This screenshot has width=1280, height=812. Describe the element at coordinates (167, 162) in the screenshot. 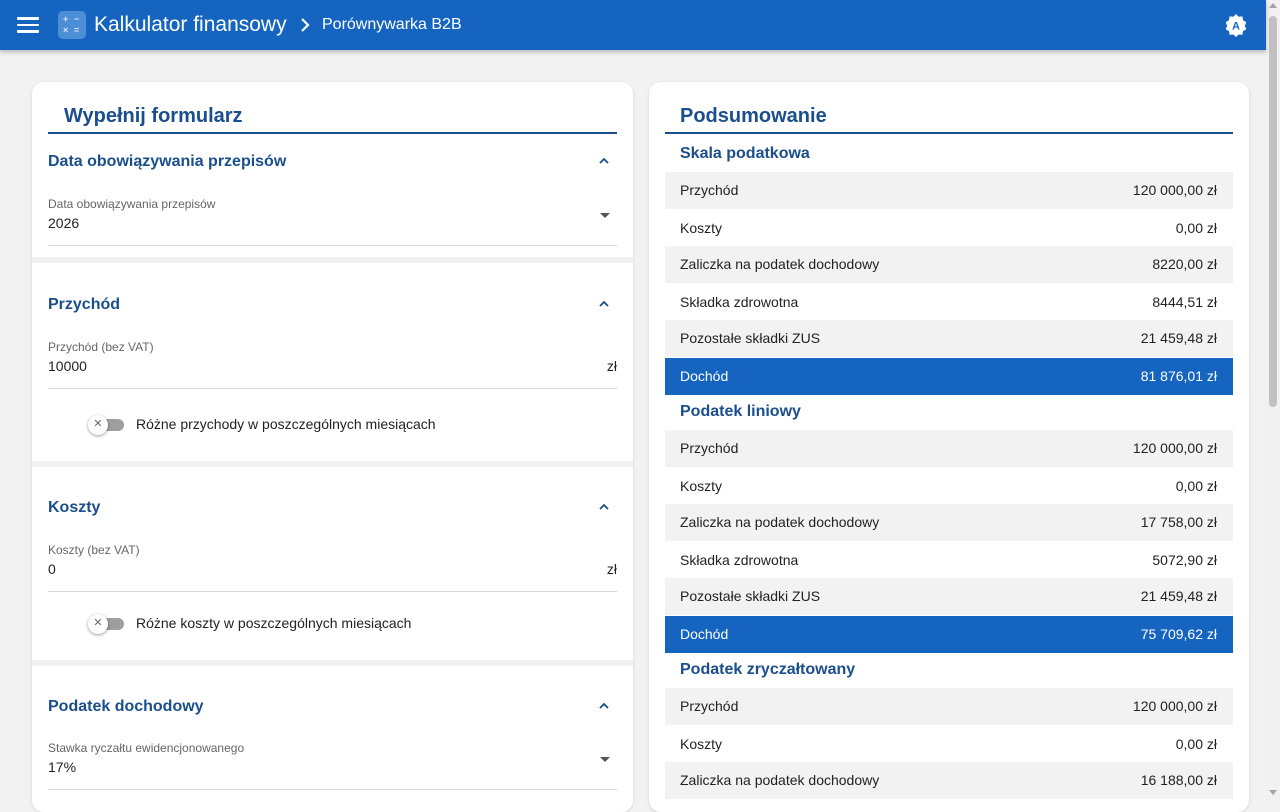

I see `section-date-header: Data obowiązywania przepisów` at that location.